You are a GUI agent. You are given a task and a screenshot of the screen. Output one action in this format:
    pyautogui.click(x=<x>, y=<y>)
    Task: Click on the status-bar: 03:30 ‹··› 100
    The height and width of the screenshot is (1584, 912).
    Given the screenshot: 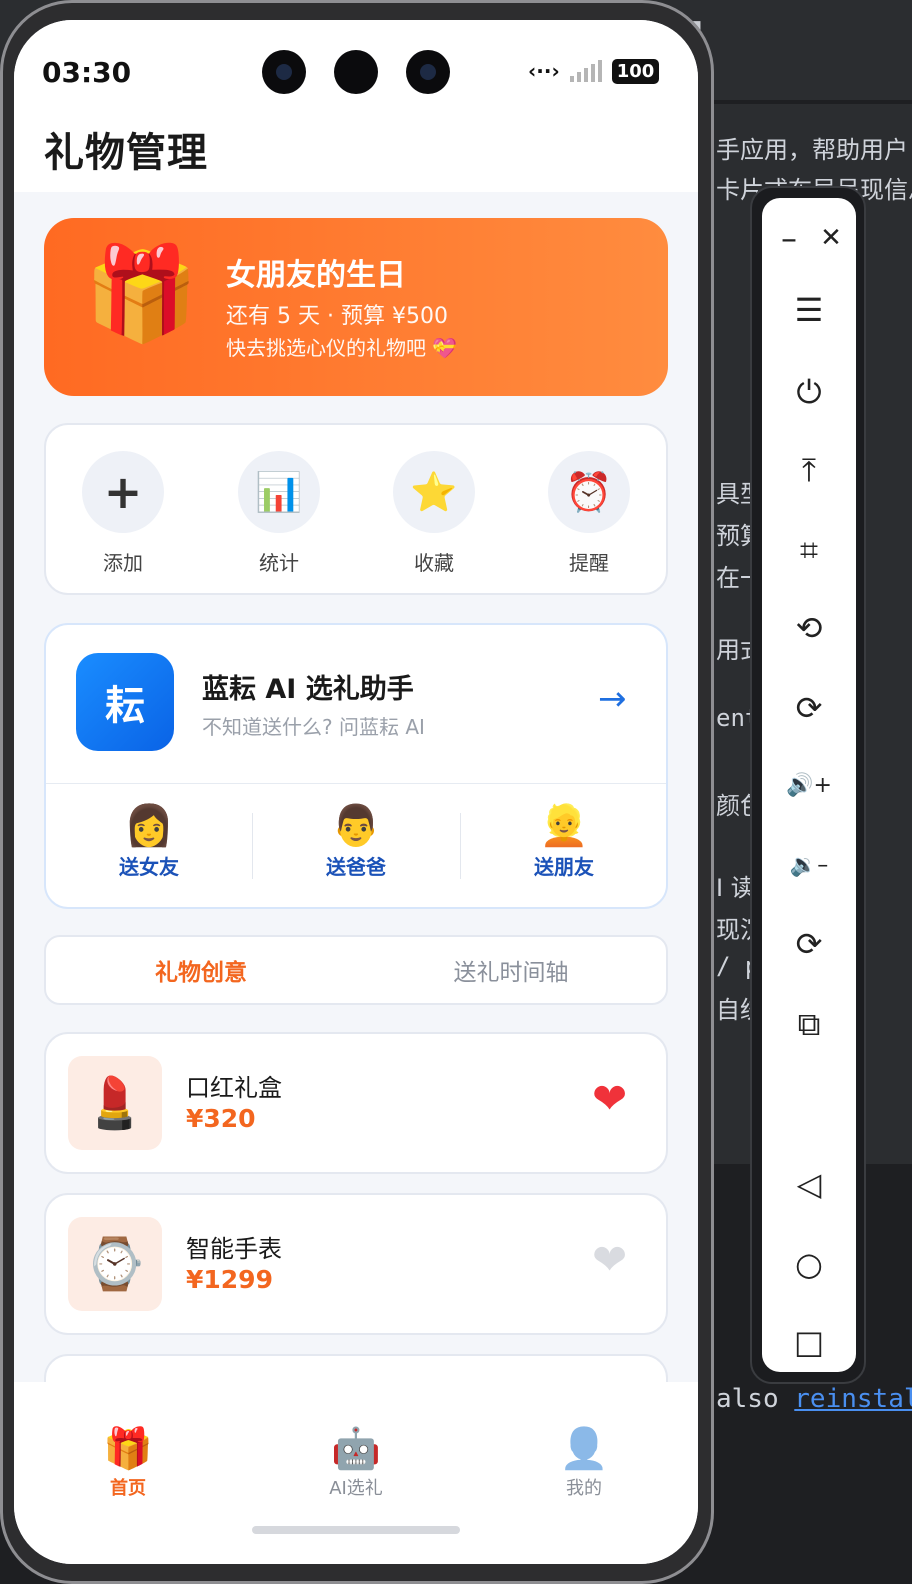 What is the action you would take?
    pyautogui.click(x=356, y=70)
    